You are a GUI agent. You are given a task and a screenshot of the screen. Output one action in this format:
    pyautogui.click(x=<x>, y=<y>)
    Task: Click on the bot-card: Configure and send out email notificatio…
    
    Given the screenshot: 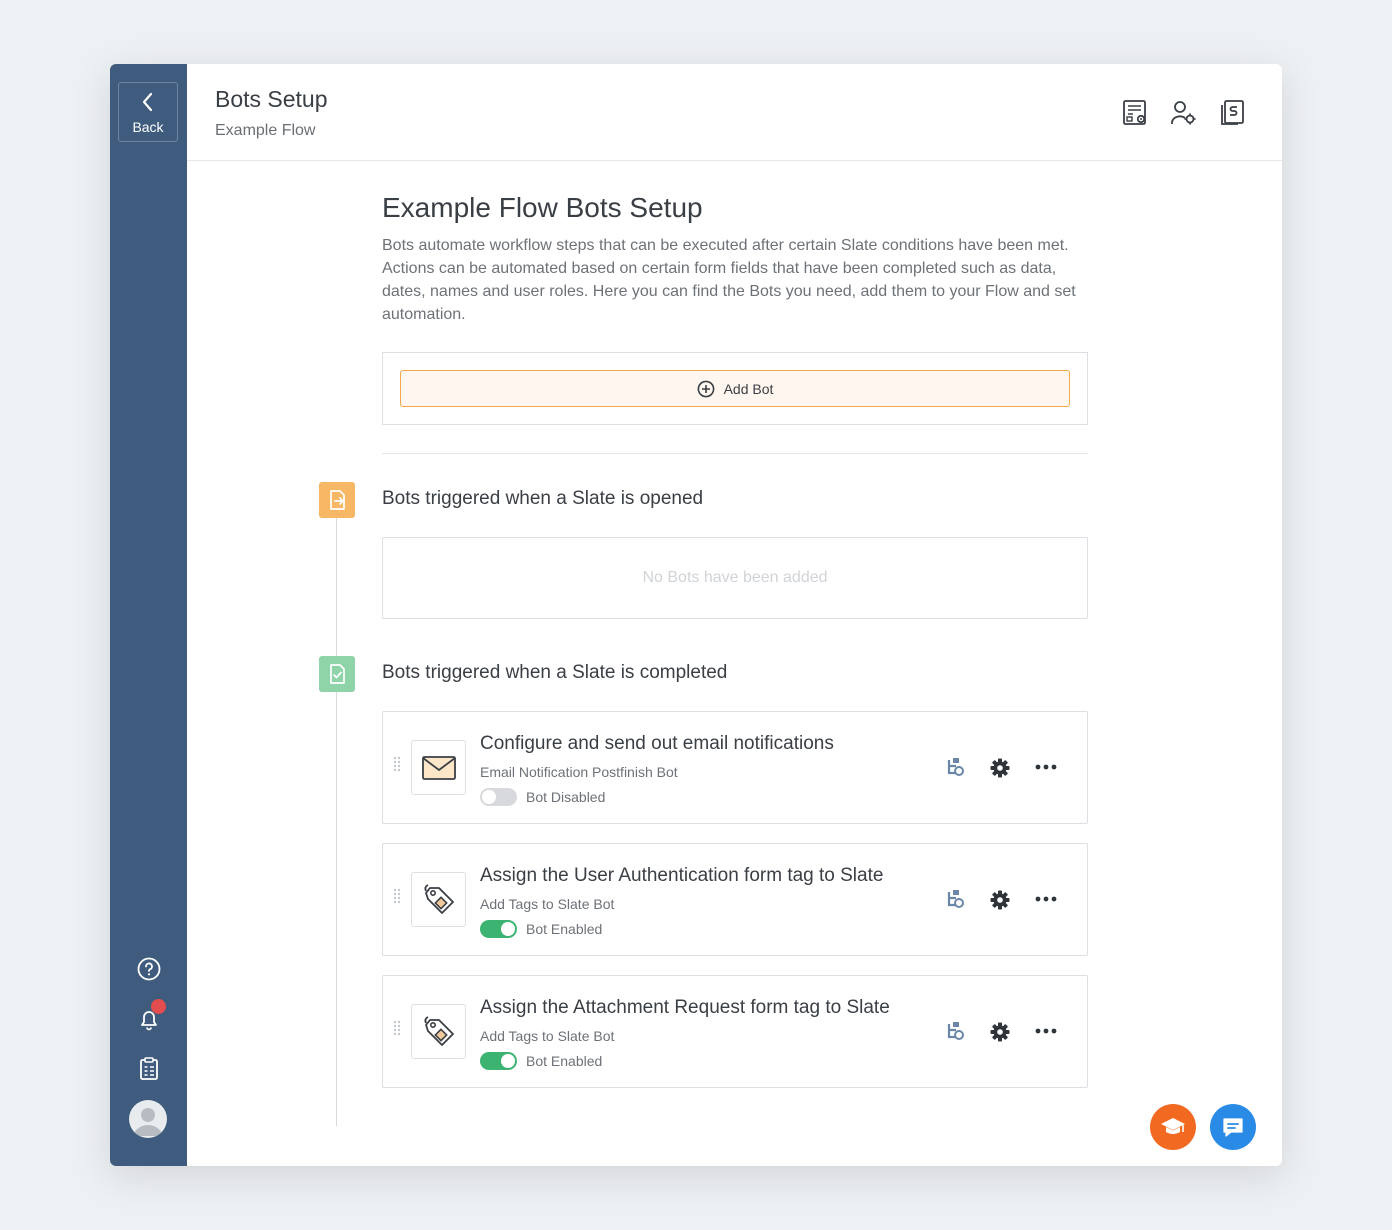 What is the action you would take?
    pyautogui.click(x=735, y=767)
    